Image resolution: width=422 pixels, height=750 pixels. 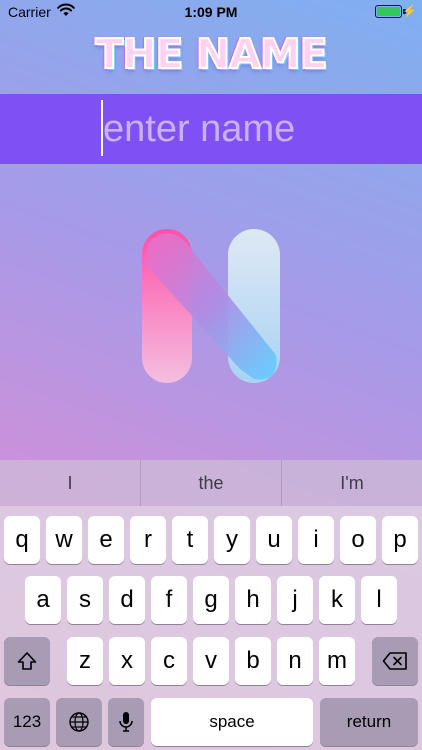 What do you see at coordinates (337, 600) in the screenshot?
I see `key-k: k` at bounding box center [337, 600].